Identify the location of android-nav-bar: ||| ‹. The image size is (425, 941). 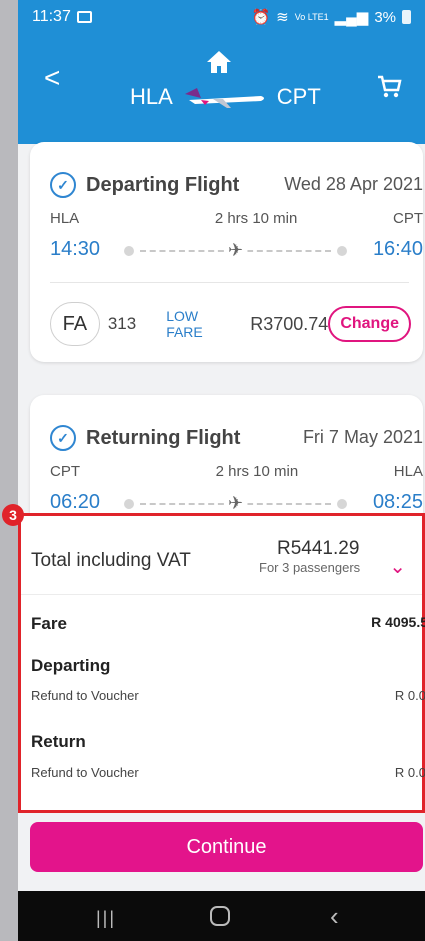
(221, 916).